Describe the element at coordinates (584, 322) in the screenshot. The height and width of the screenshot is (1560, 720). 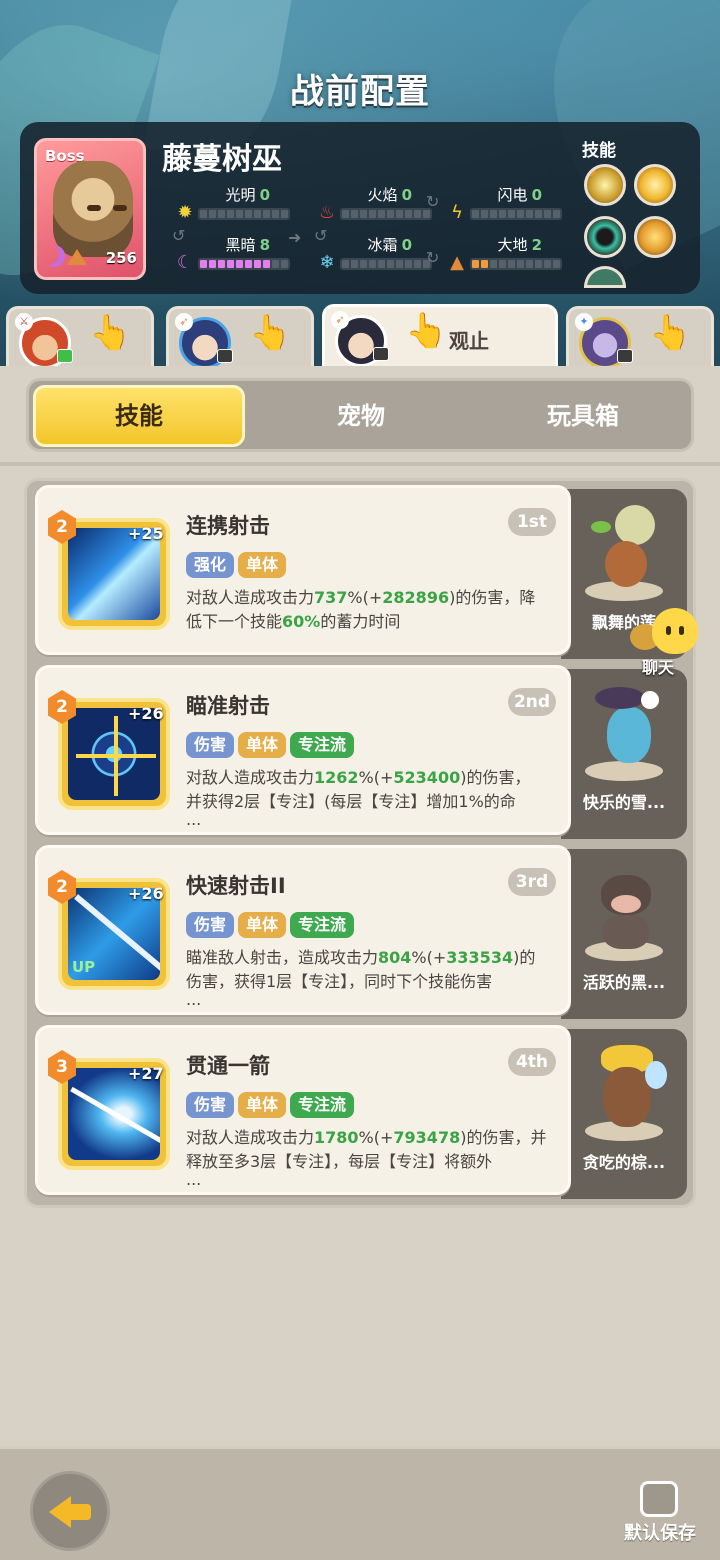
I see `mage-class-icon: ✦` at that location.